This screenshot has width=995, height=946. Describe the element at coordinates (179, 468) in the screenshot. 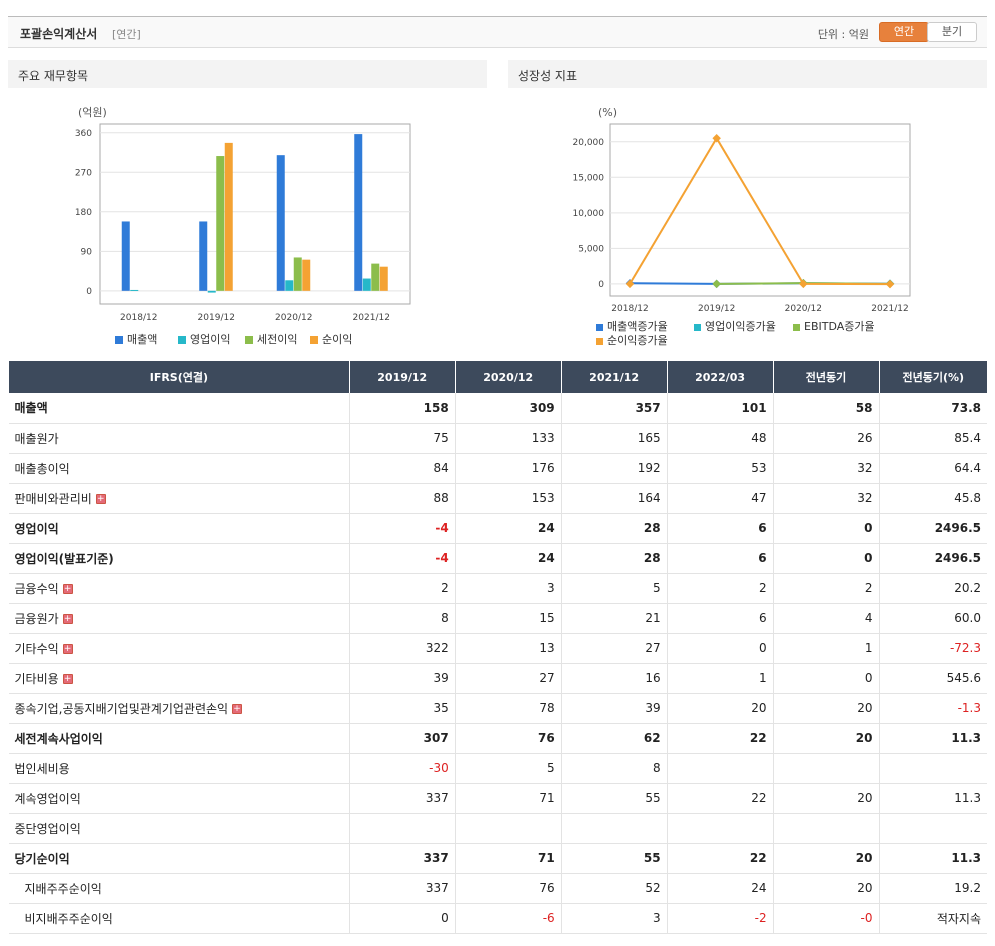

I see `row-label: 매출총이익` at that location.